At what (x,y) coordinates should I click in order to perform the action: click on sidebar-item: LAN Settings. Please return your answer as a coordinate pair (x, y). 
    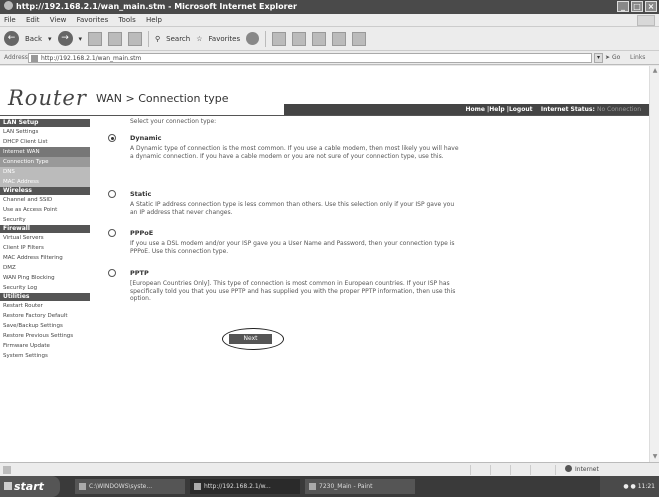
    Looking at the image, I should click on (45, 132).